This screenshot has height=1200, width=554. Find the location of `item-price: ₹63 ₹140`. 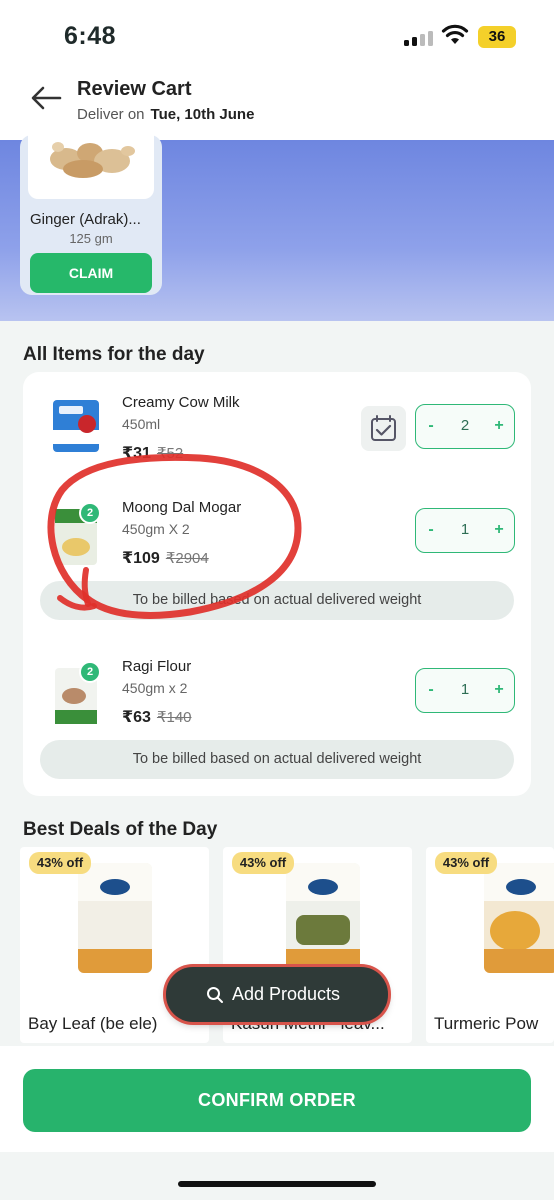

item-price: ₹63 ₹140 is located at coordinates (157, 717).